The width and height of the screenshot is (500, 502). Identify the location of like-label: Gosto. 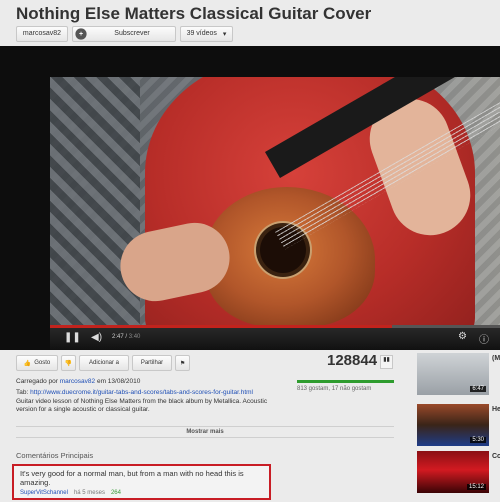
(42, 363).